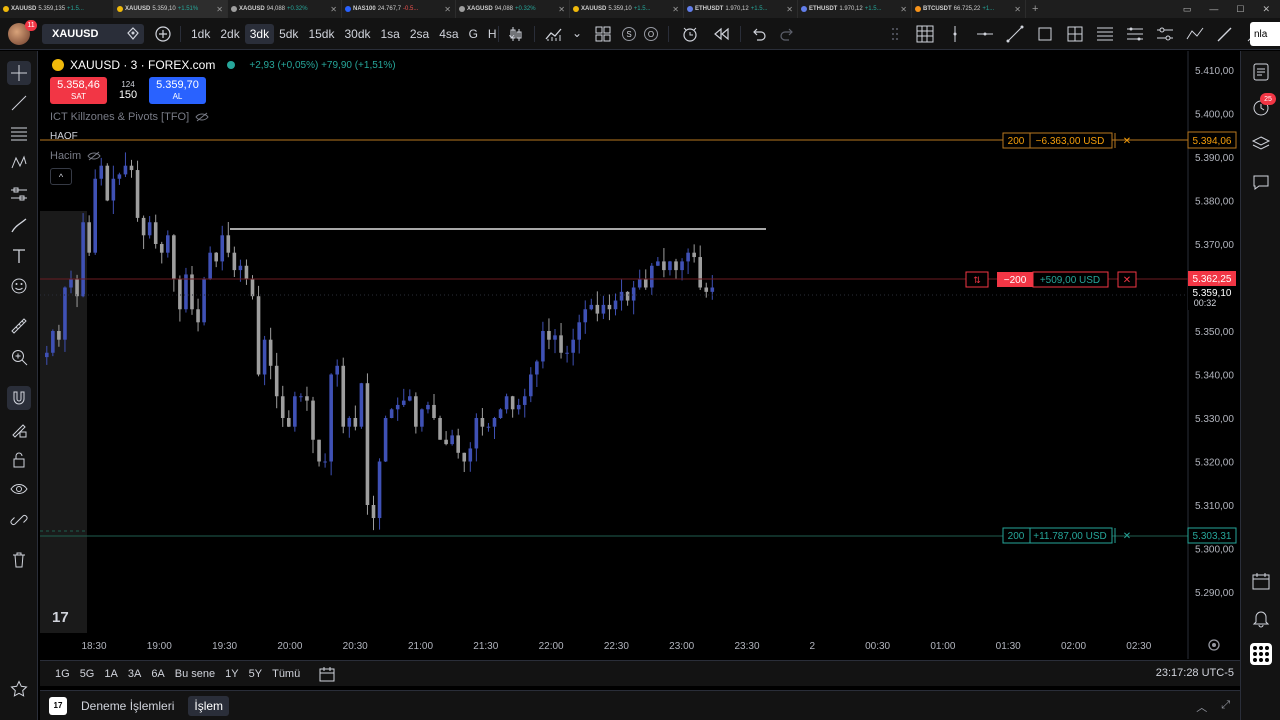 This screenshot has height=720, width=1280. What do you see at coordinates (321, 34) in the screenshot?
I see `interval-15dk: 15dk` at bounding box center [321, 34].